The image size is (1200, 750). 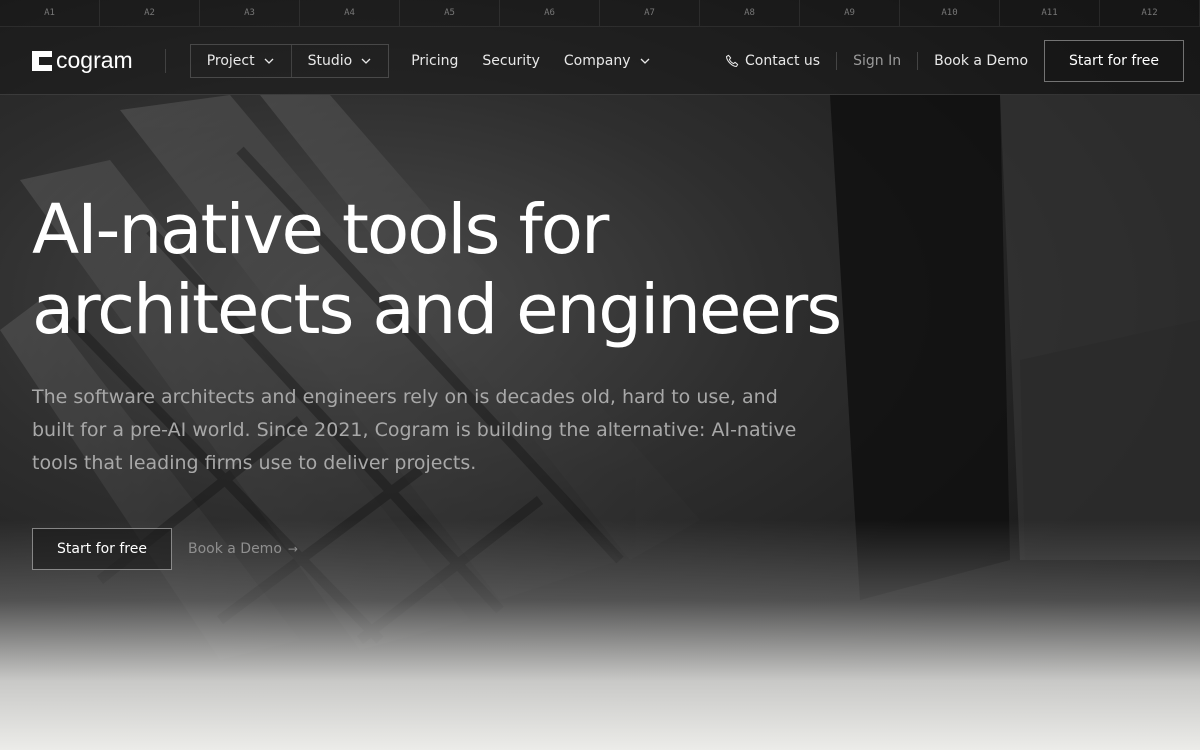 I want to click on nav-menu-project: Project, so click(x=241, y=61).